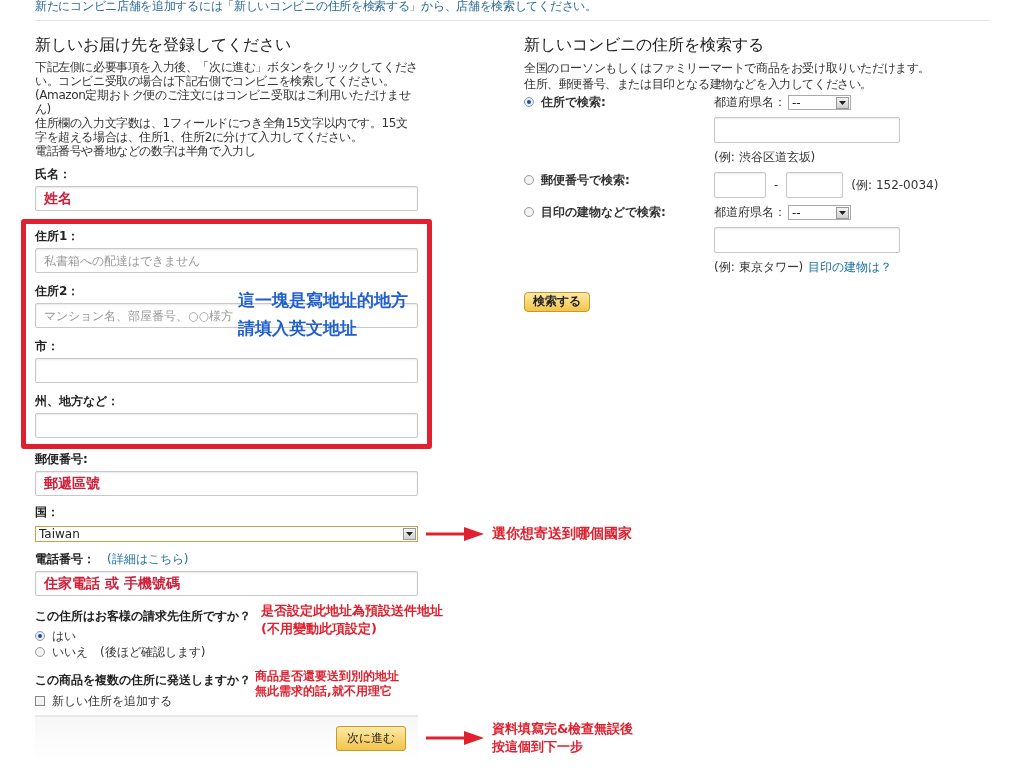 The height and width of the screenshot is (784, 1024). What do you see at coordinates (47, 346) in the screenshot?
I see `field-label: 市：` at bounding box center [47, 346].